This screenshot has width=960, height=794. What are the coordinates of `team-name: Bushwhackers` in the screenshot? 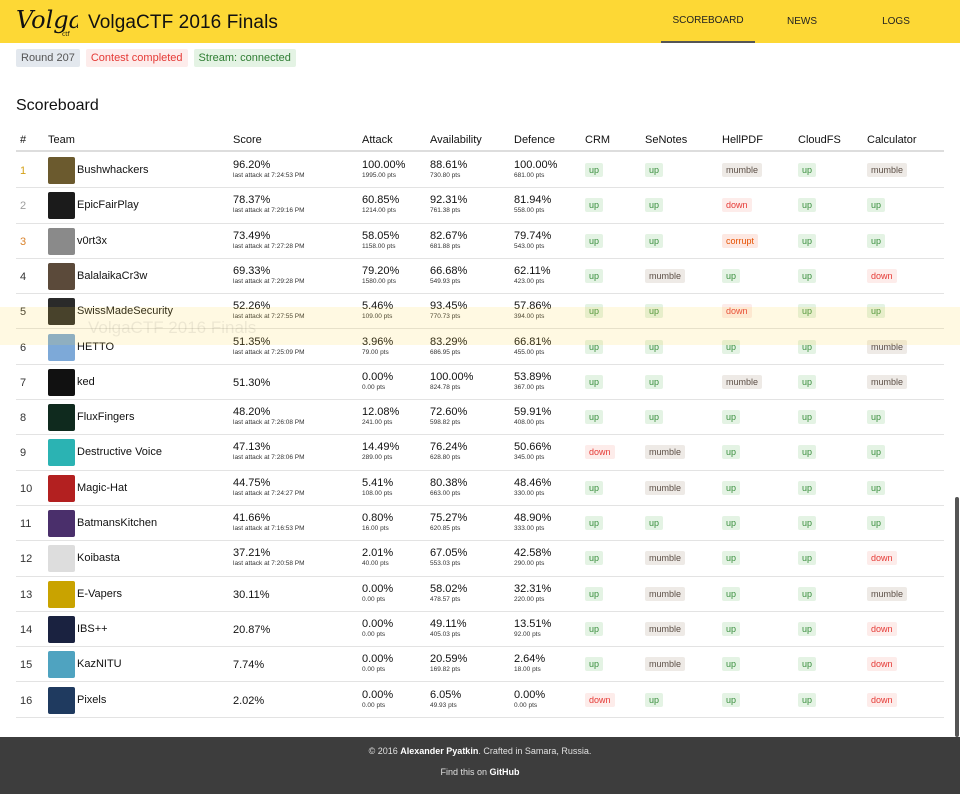 It's located at (113, 170).